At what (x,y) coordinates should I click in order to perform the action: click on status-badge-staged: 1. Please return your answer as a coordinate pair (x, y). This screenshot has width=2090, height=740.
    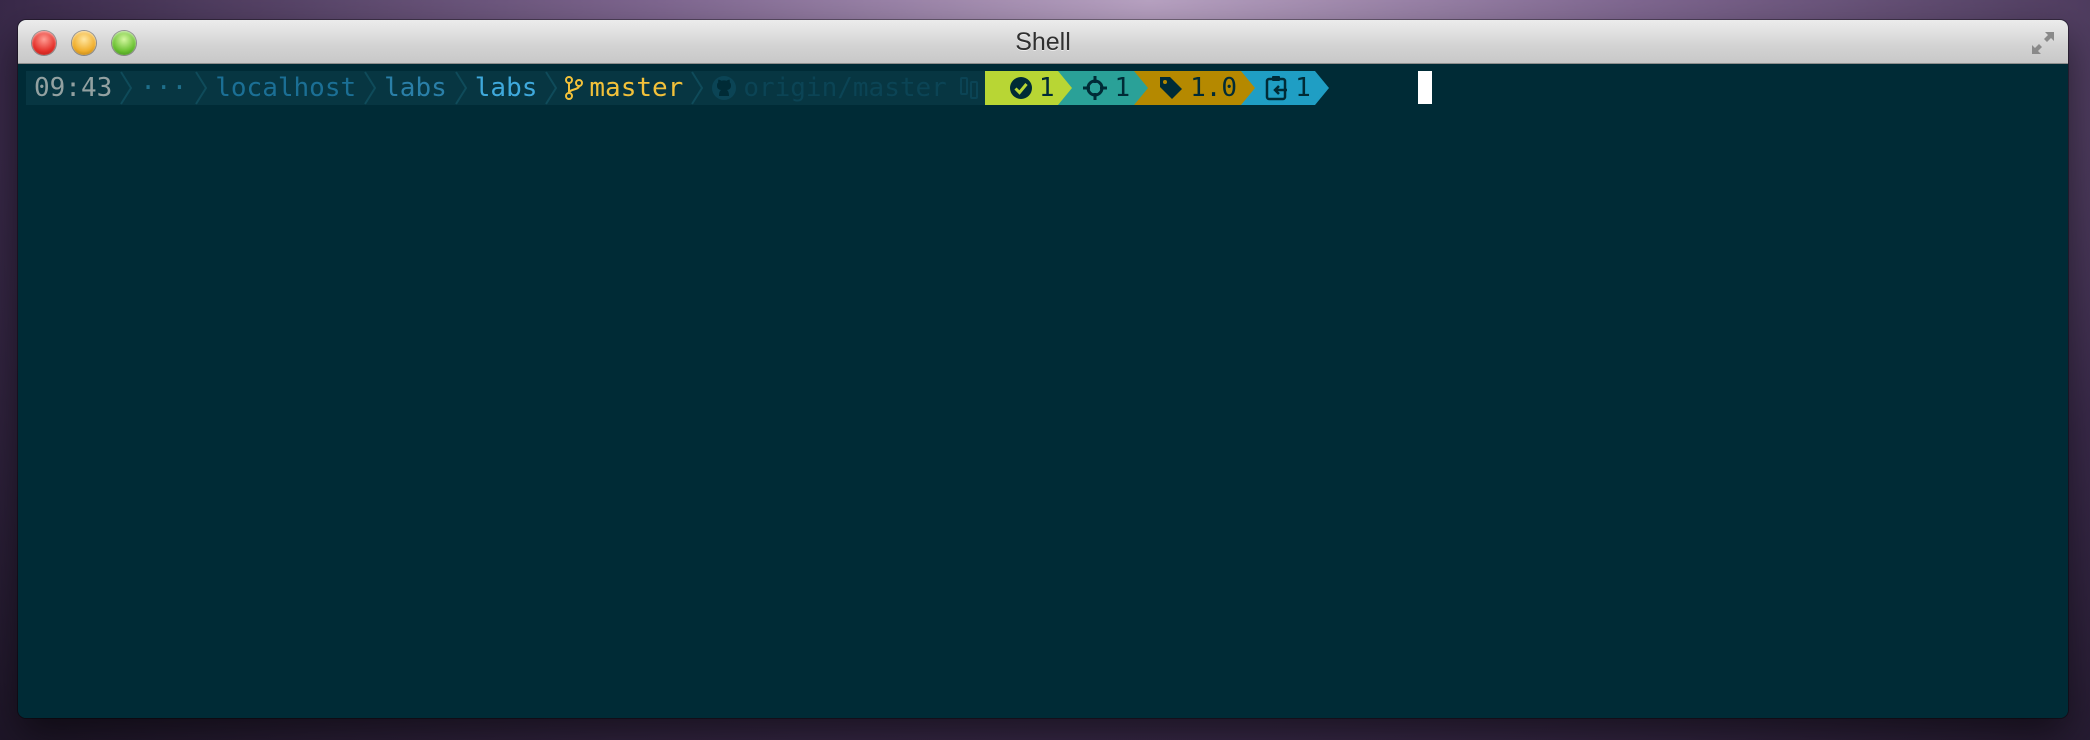
    Looking at the image, I should click on (1021, 88).